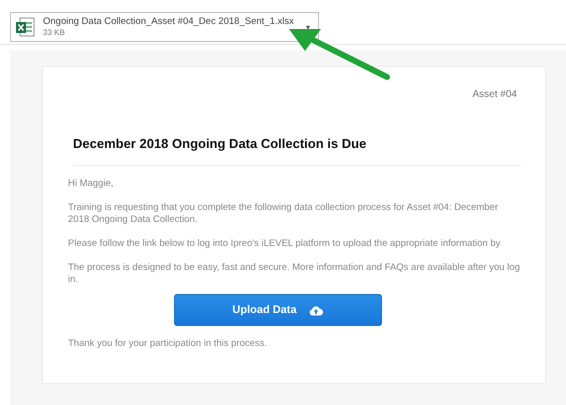 The width and height of the screenshot is (566, 405). What do you see at coordinates (495, 94) in the screenshot?
I see `asset-label: Asset #04` at bounding box center [495, 94].